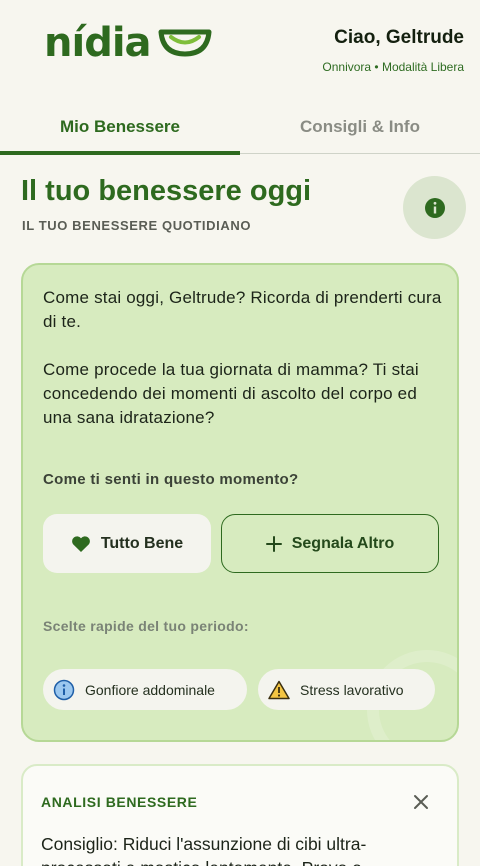 This screenshot has height=866, width=480. Describe the element at coordinates (137, 225) in the screenshot. I see `page-subtitle: IL TUO BENESSERE QUOTIDIANO` at that location.